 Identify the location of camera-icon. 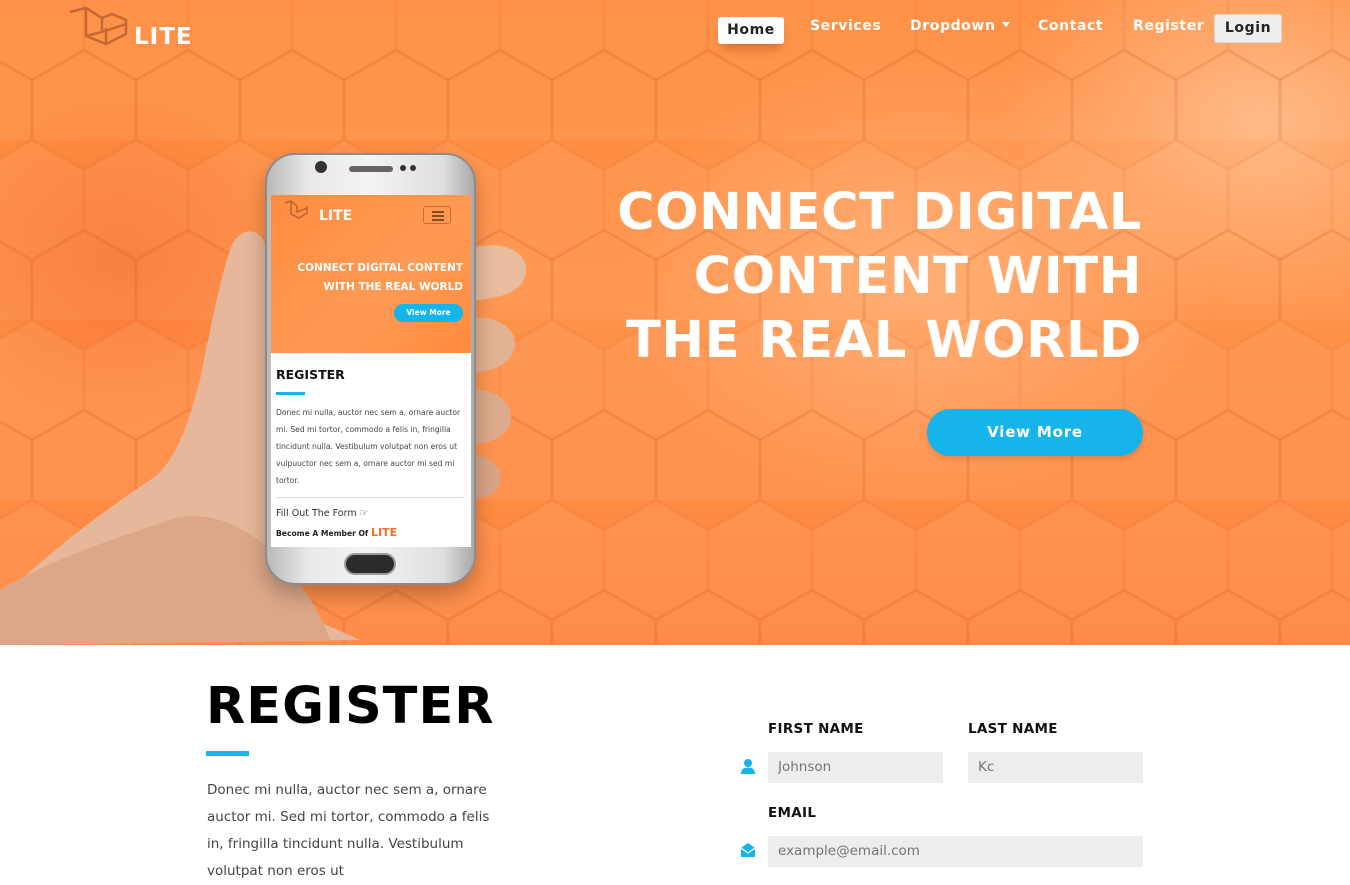
(321, 167).